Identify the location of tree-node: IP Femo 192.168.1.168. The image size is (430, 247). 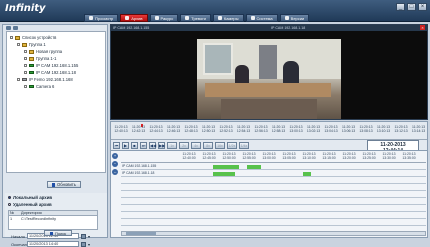
(45, 79).